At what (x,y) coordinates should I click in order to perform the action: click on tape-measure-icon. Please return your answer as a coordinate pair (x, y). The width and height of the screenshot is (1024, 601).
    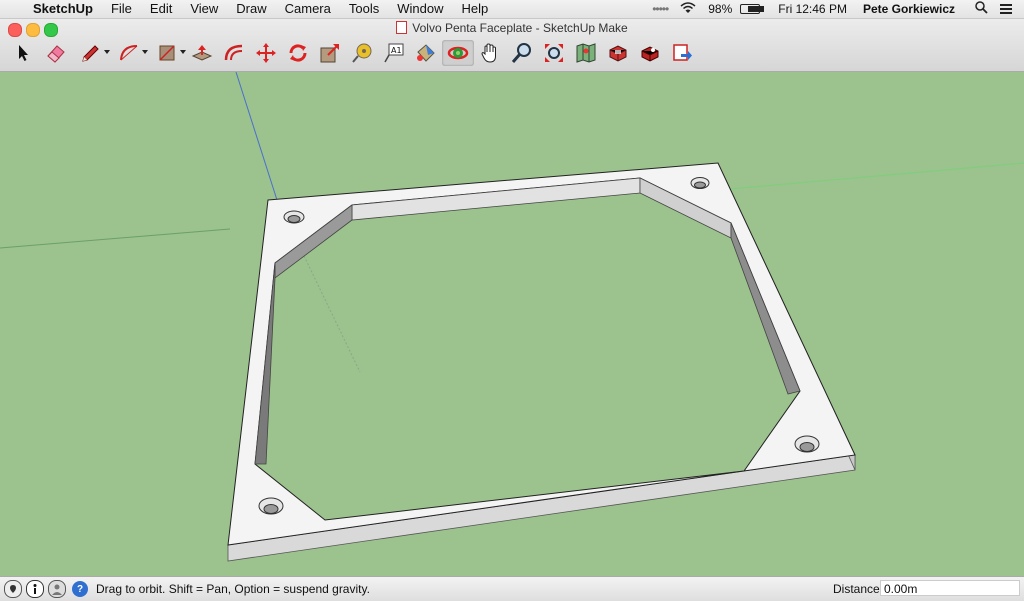
    Looking at the image, I should click on (362, 53).